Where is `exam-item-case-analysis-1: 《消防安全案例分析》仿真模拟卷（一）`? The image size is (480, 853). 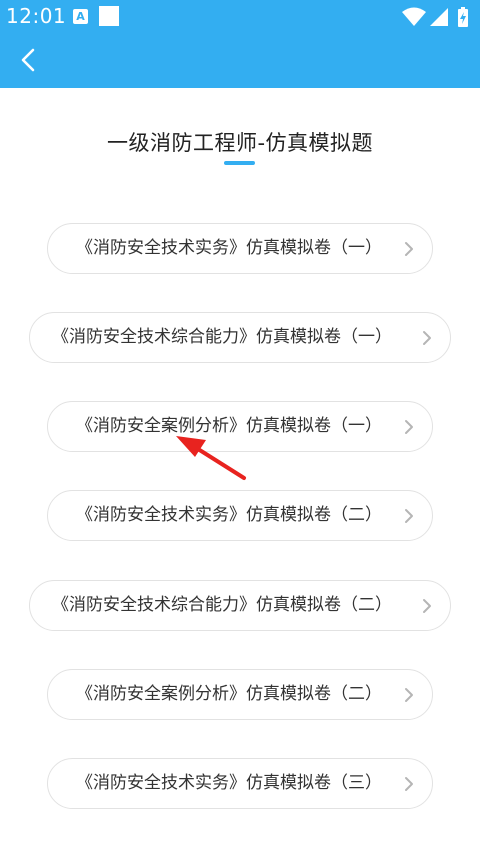 exam-item-case-analysis-1: 《消防安全案例分析》仿真模拟卷（一） is located at coordinates (240, 426).